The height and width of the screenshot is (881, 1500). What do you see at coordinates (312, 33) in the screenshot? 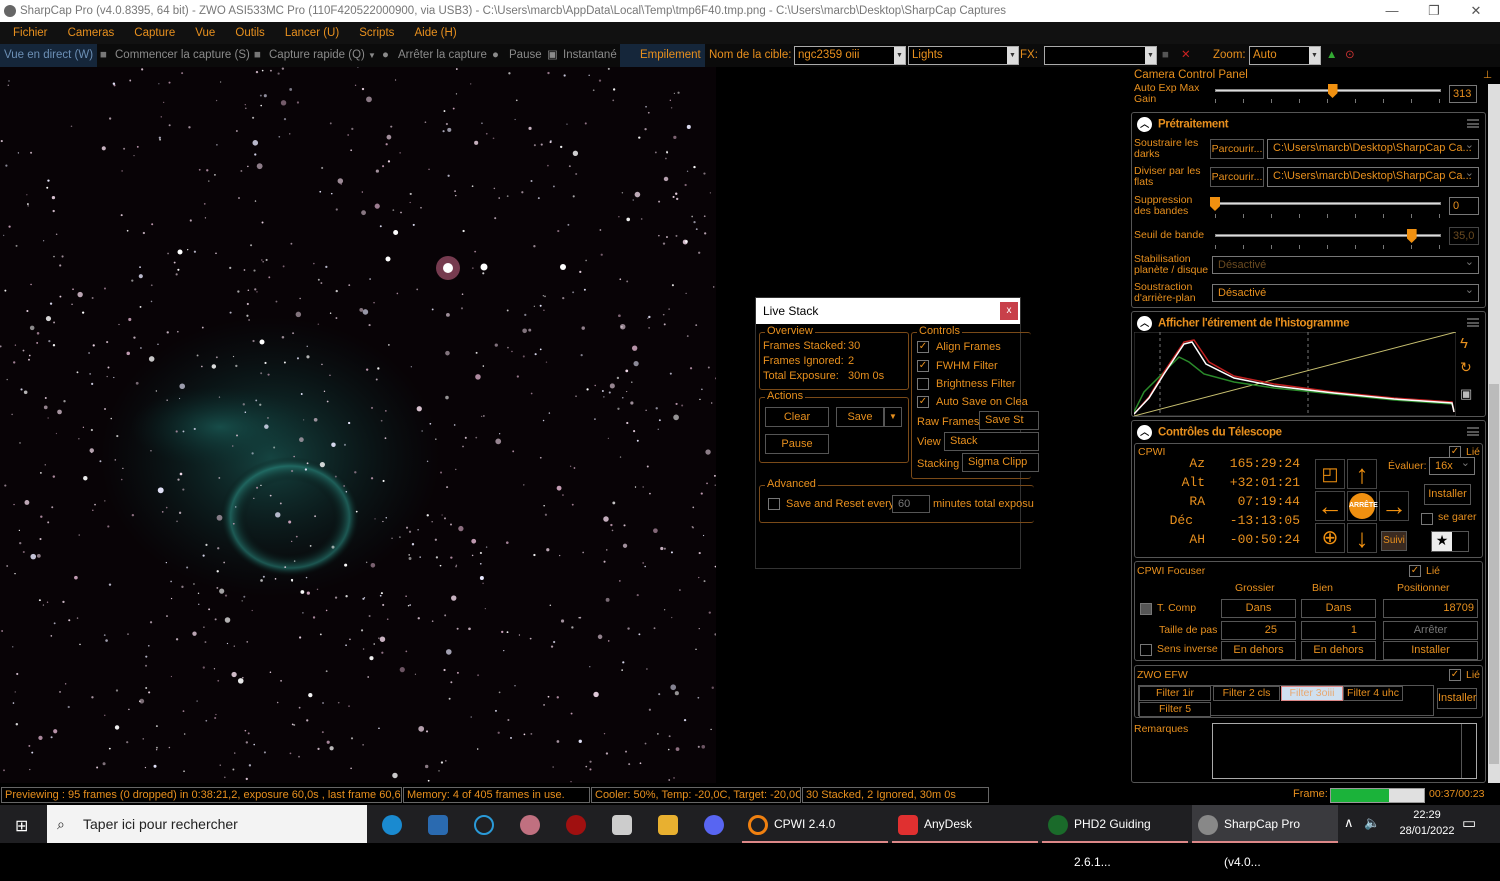
I see `menu-lancer: Lancer (U)` at bounding box center [312, 33].